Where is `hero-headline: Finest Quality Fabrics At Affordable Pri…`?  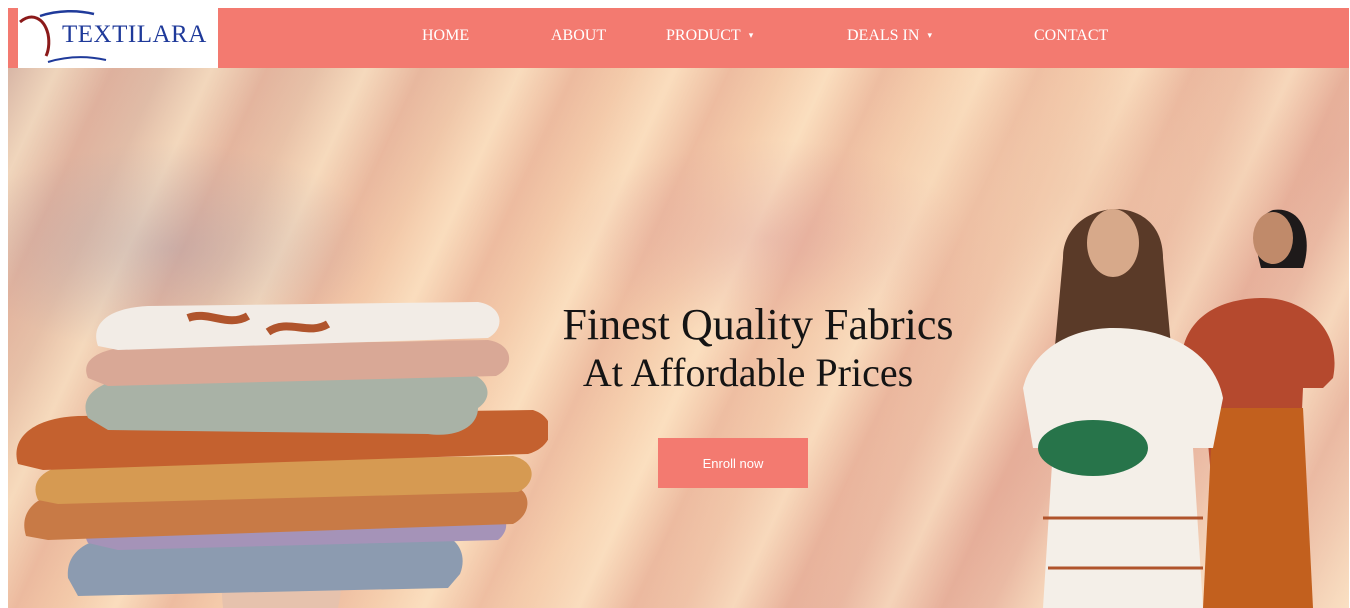 hero-headline: Finest Quality Fabrics At Affordable Pri… is located at coordinates (758, 348).